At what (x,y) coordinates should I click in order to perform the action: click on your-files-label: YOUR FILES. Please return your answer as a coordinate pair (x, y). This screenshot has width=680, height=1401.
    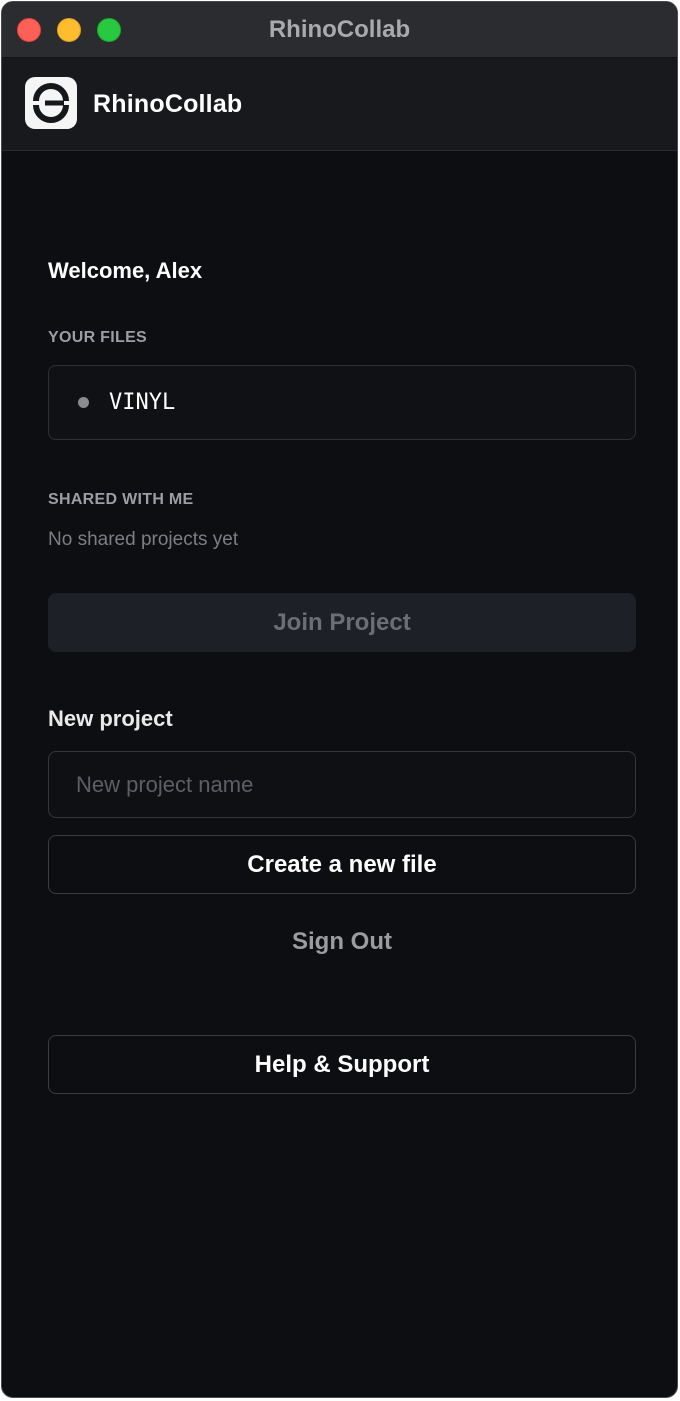
    Looking at the image, I should click on (98, 337).